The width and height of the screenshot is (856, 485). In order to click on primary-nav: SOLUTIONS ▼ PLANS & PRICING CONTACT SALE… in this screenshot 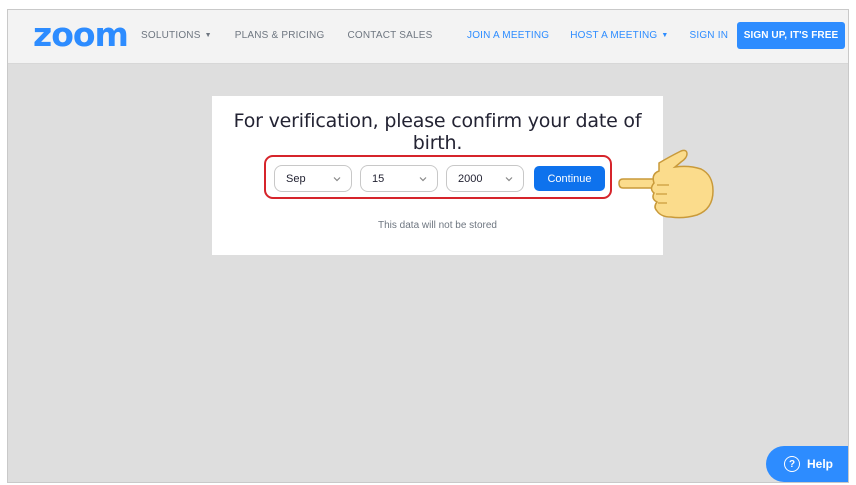, I will do `click(298, 36)`.